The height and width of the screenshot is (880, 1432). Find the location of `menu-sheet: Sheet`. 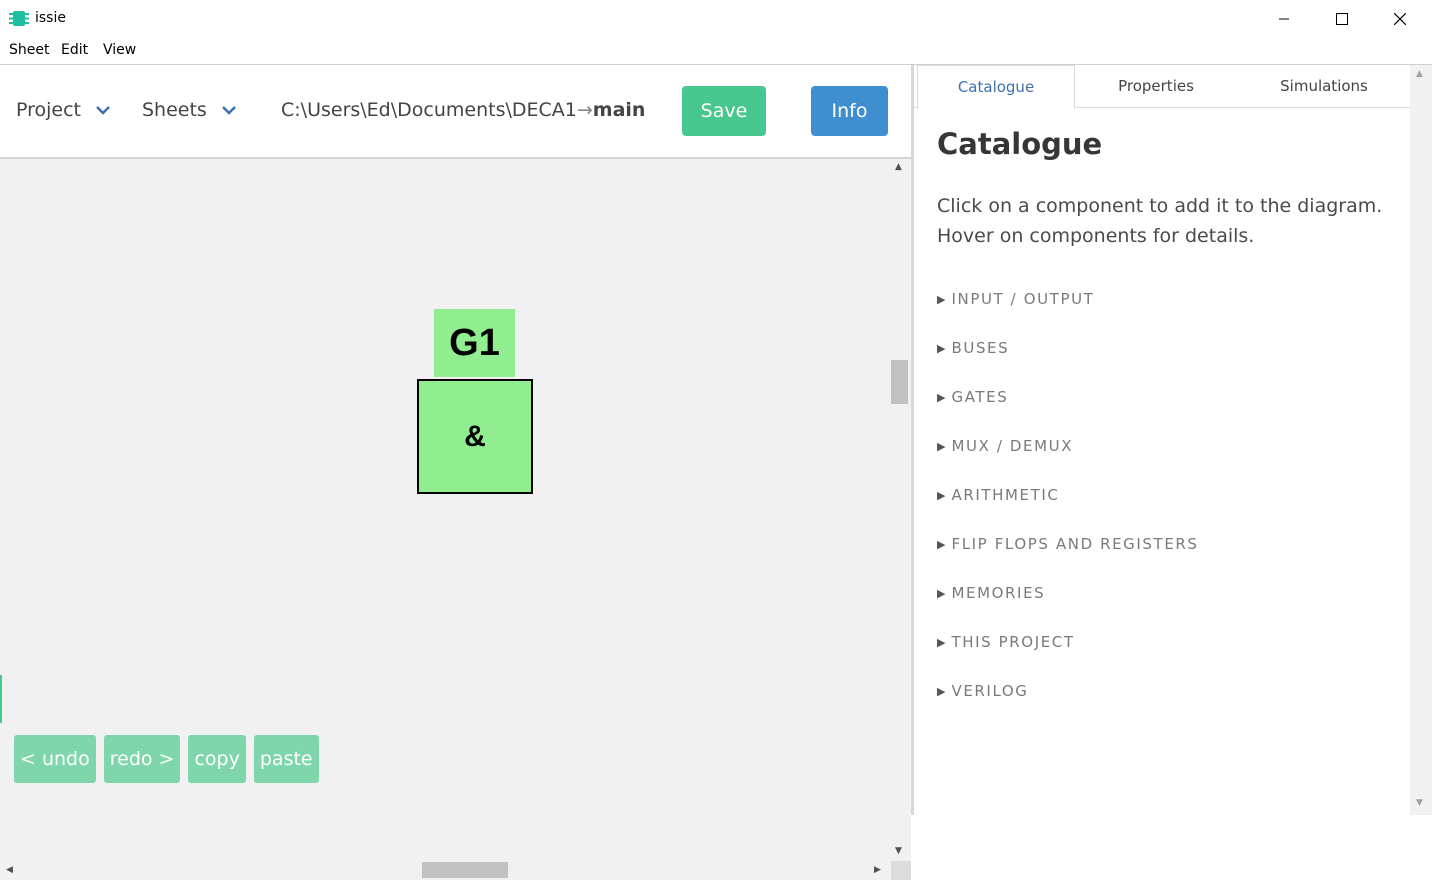

menu-sheet: Sheet is located at coordinates (29, 50).